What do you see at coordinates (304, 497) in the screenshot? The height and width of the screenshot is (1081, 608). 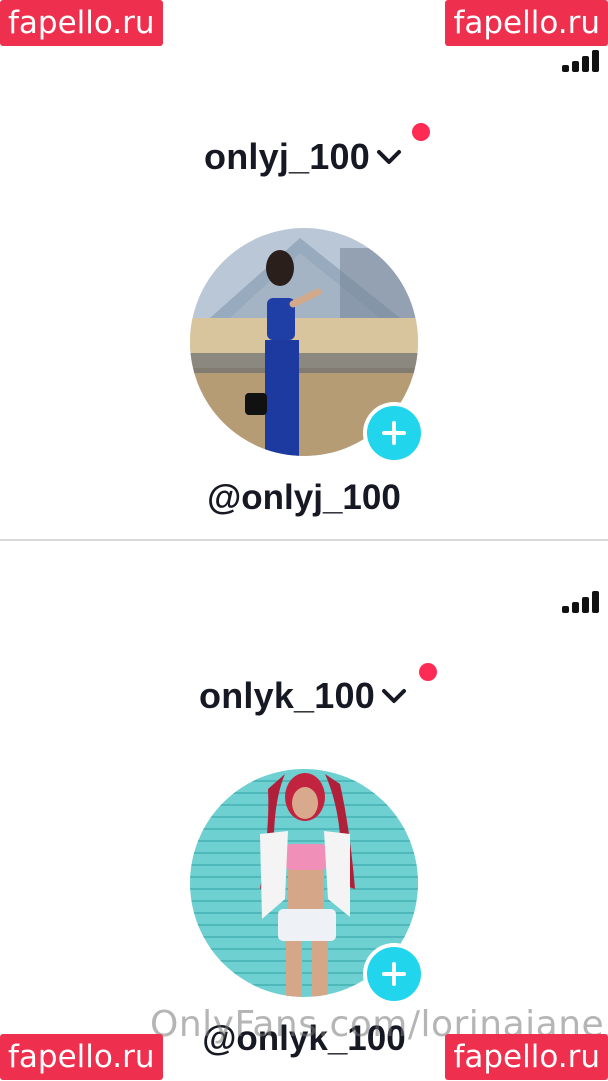 I see `profile-handle: @onlyj_100` at bounding box center [304, 497].